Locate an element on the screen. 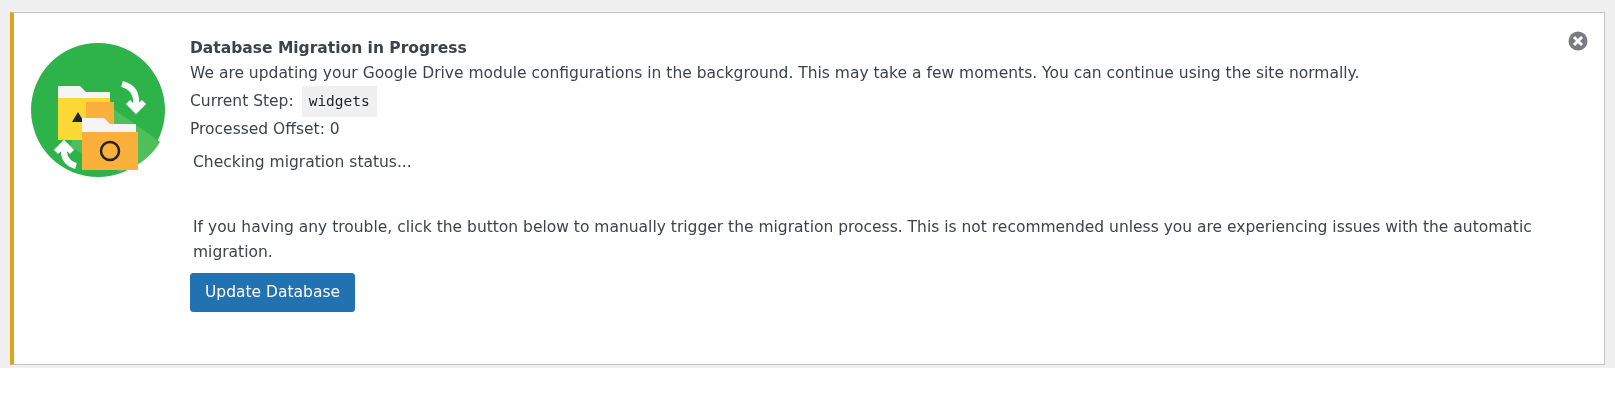 This screenshot has height=408, width=1615. step-value: widgets is located at coordinates (339, 101).